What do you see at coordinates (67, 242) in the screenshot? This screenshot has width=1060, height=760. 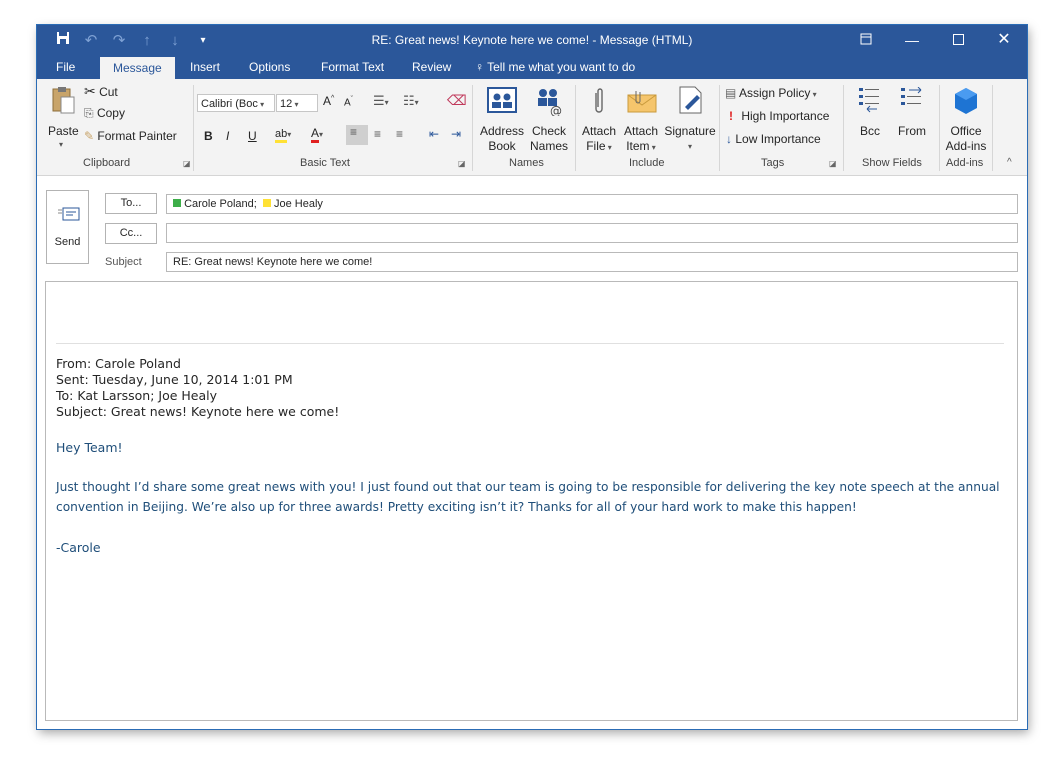 I see `send-label: Send` at bounding box center [67, 242].